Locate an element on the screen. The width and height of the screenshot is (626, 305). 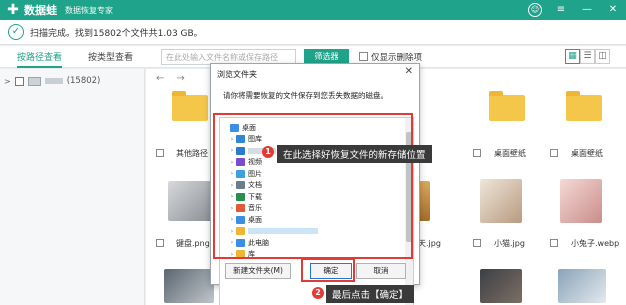
tree-root-count: (15802) is located at coordinates (83, 81).